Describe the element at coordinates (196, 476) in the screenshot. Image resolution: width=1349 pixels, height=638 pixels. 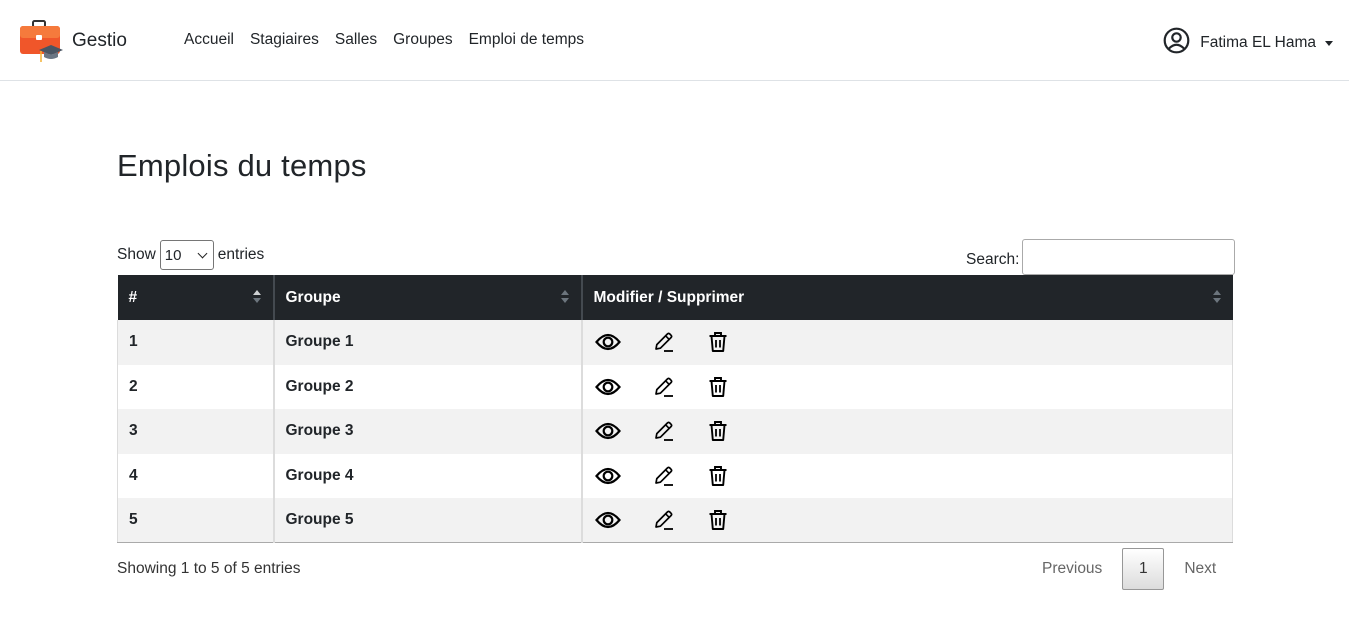
I see `cell-number: 4` at that location.